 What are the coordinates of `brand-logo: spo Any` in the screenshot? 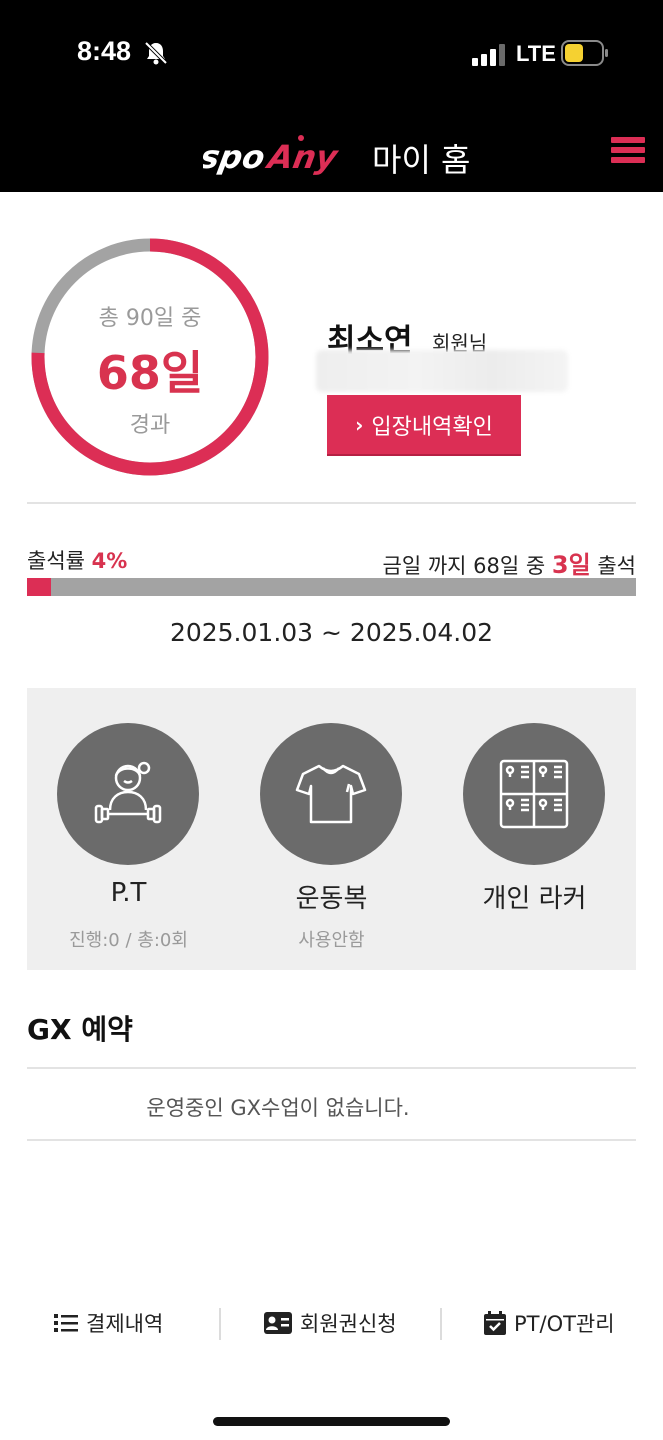 It's located at (283, 154).